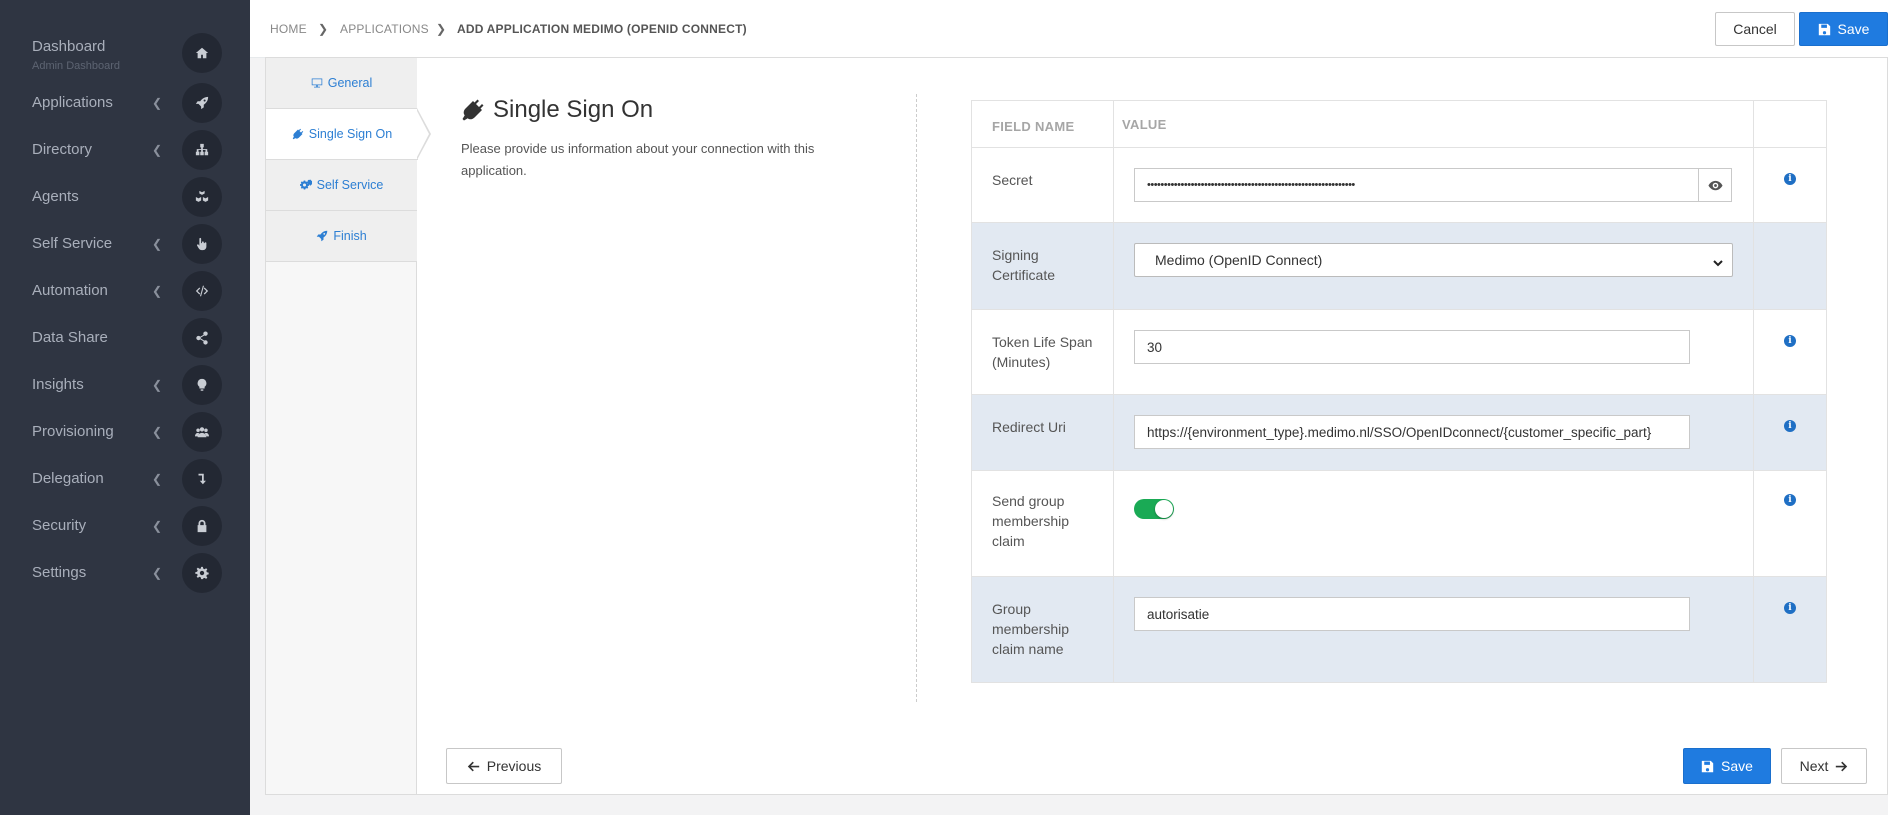  What do you see at coordinates (55, 196) in the screenshot?
I see `sidebar-item-label: Agents` at bounding box center [55, 196].